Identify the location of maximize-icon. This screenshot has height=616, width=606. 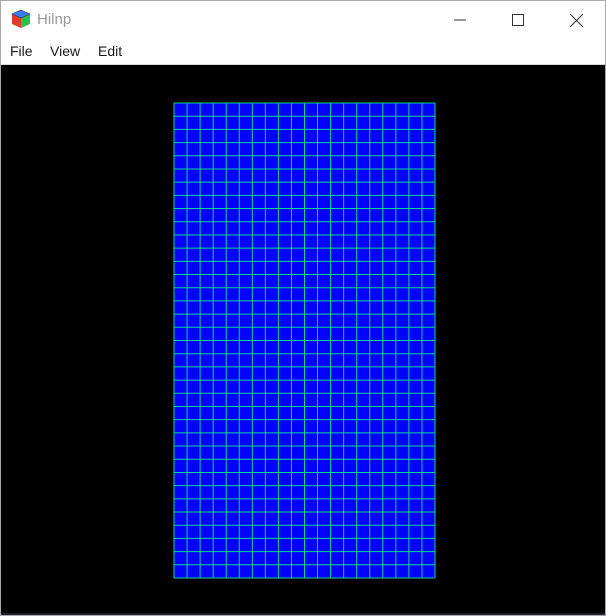
(518, 20).